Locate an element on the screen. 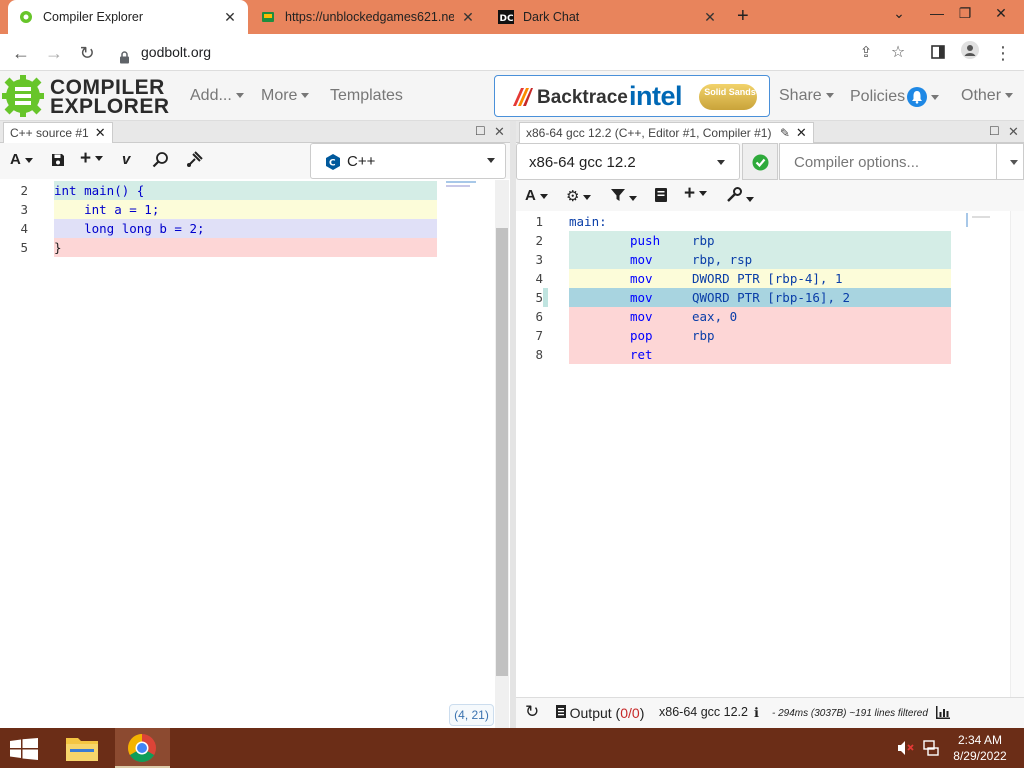  menu-share-label: Share is located at coordinates (800, 95).